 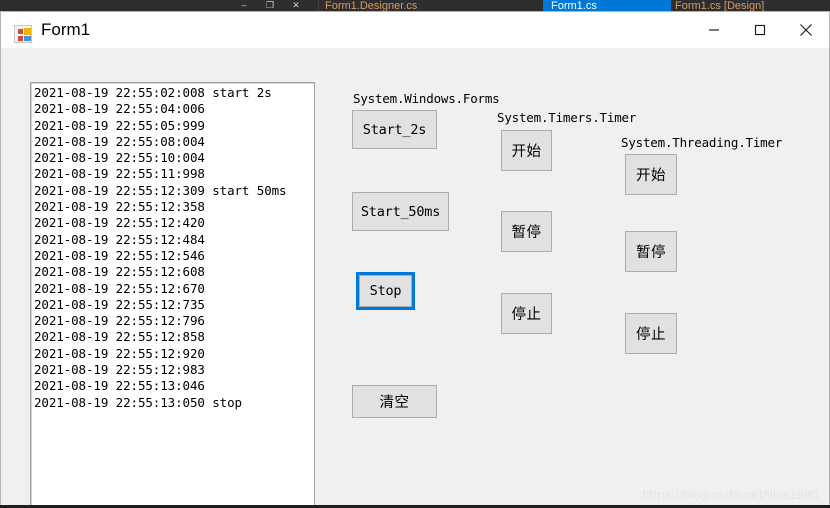 What do you see at coordinates (174, 240) in the screenshot?
I see `listbox-item: 2021-08-19 22:55:12:484` at bounding box center [174, 240].